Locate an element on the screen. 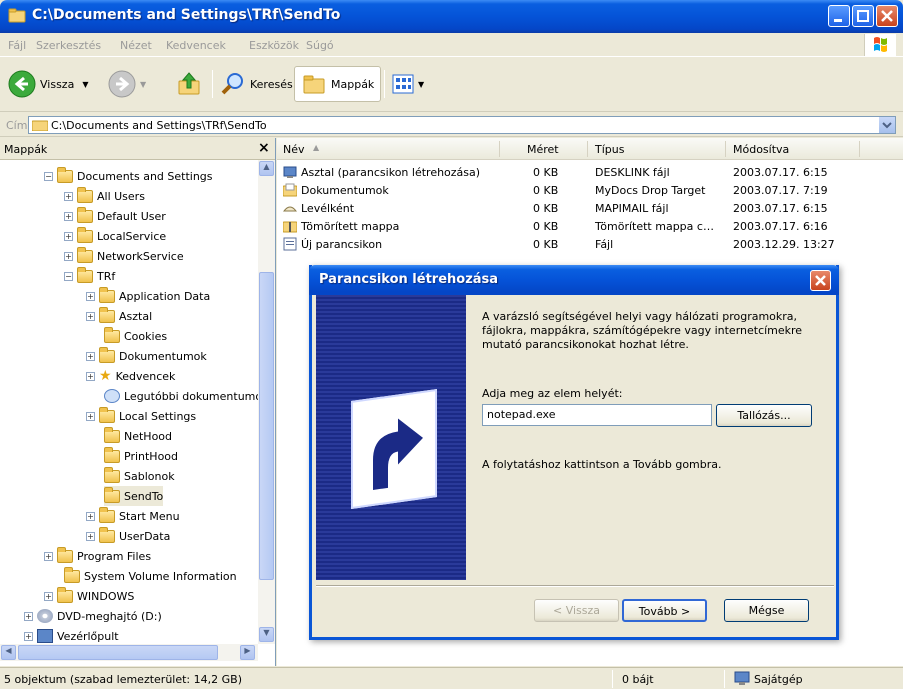 The image size is (903, 689). tree-item: + Start Menu is located at coordinates (133, 516).